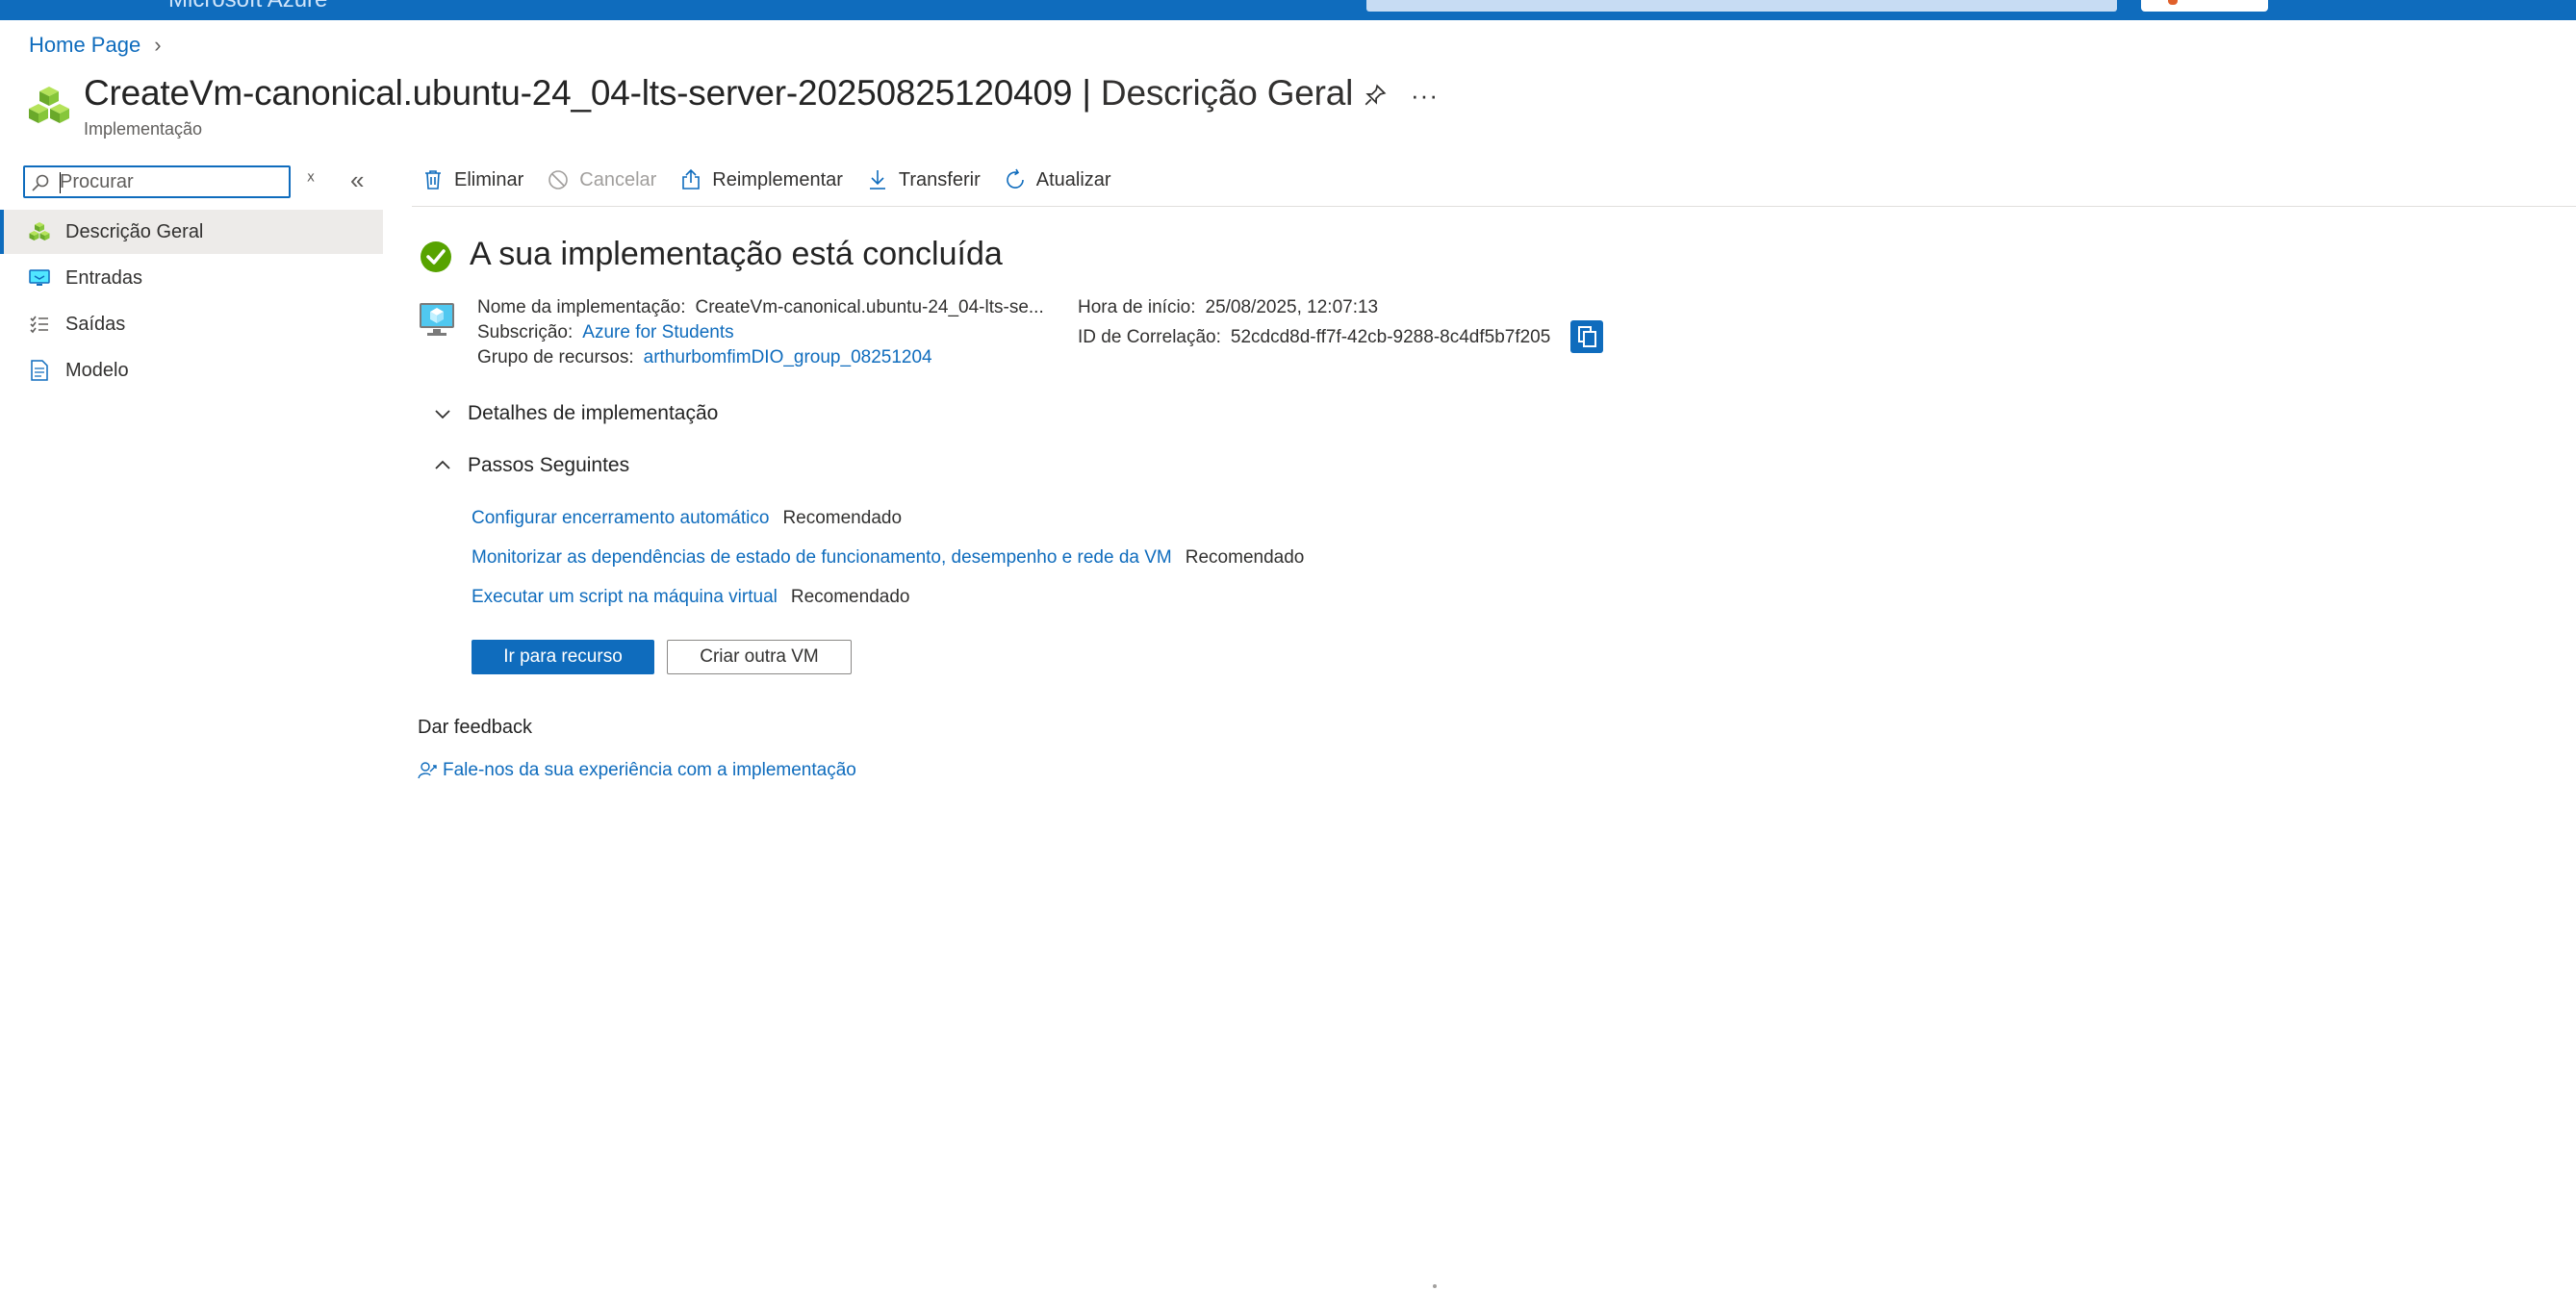 The width and height of the screenshot is (2576, 1291). Describe the element at coordinates (95, 324) in the screenshot. I see `sidebar-item-label: Saídas` at that location.